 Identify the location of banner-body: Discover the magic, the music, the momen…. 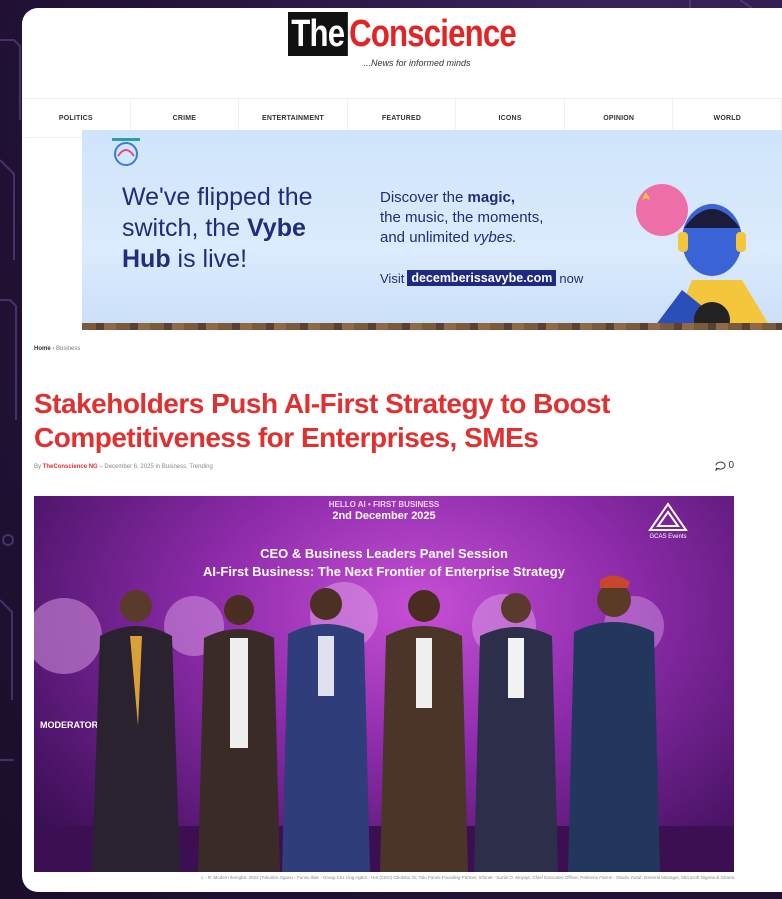
(462, 217).